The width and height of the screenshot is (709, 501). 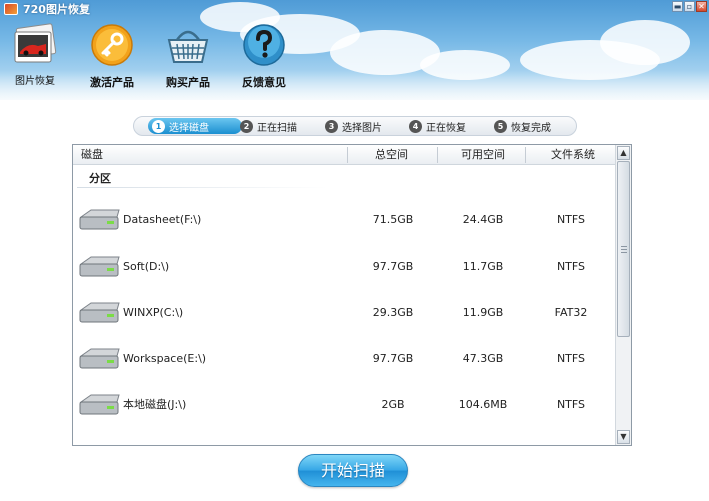 I want to click on step-number: 4, so click(x=415, y=126).